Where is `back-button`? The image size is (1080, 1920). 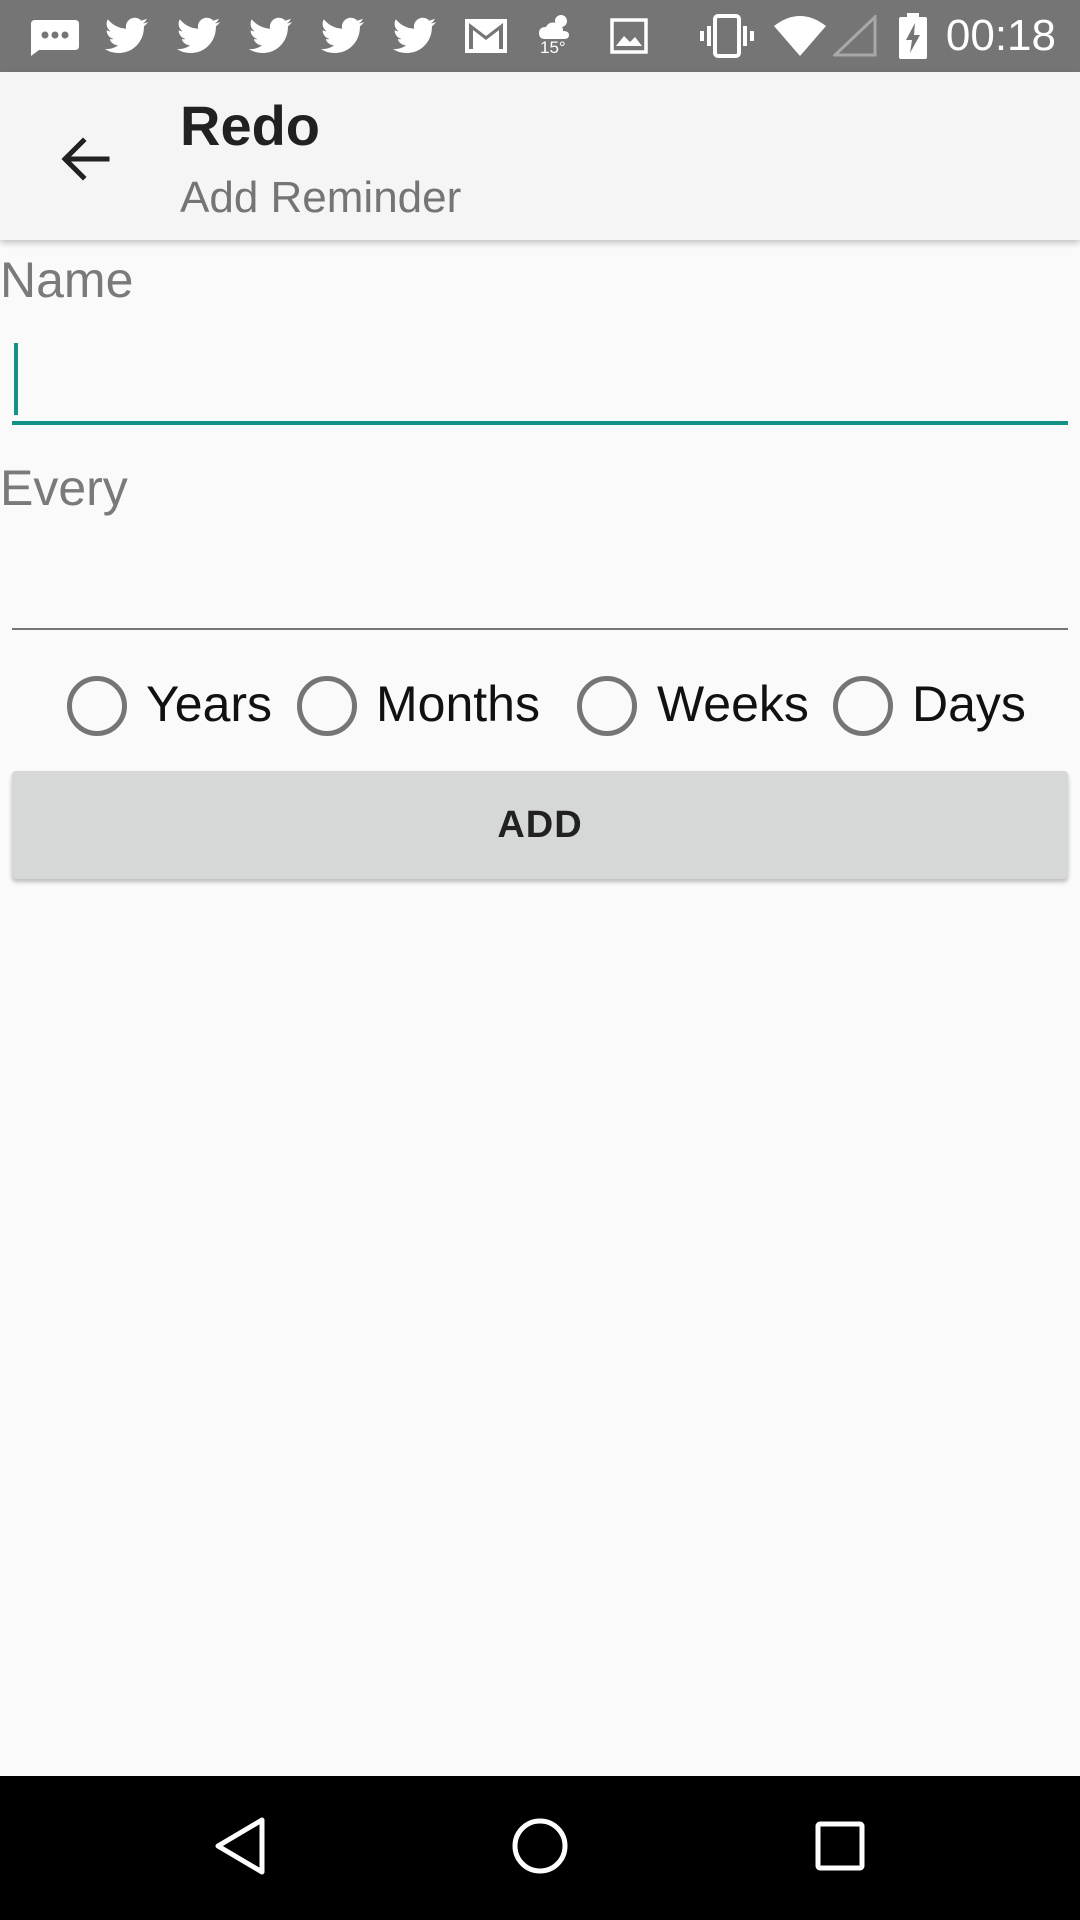
back-button is located at coordinates (85, 161).